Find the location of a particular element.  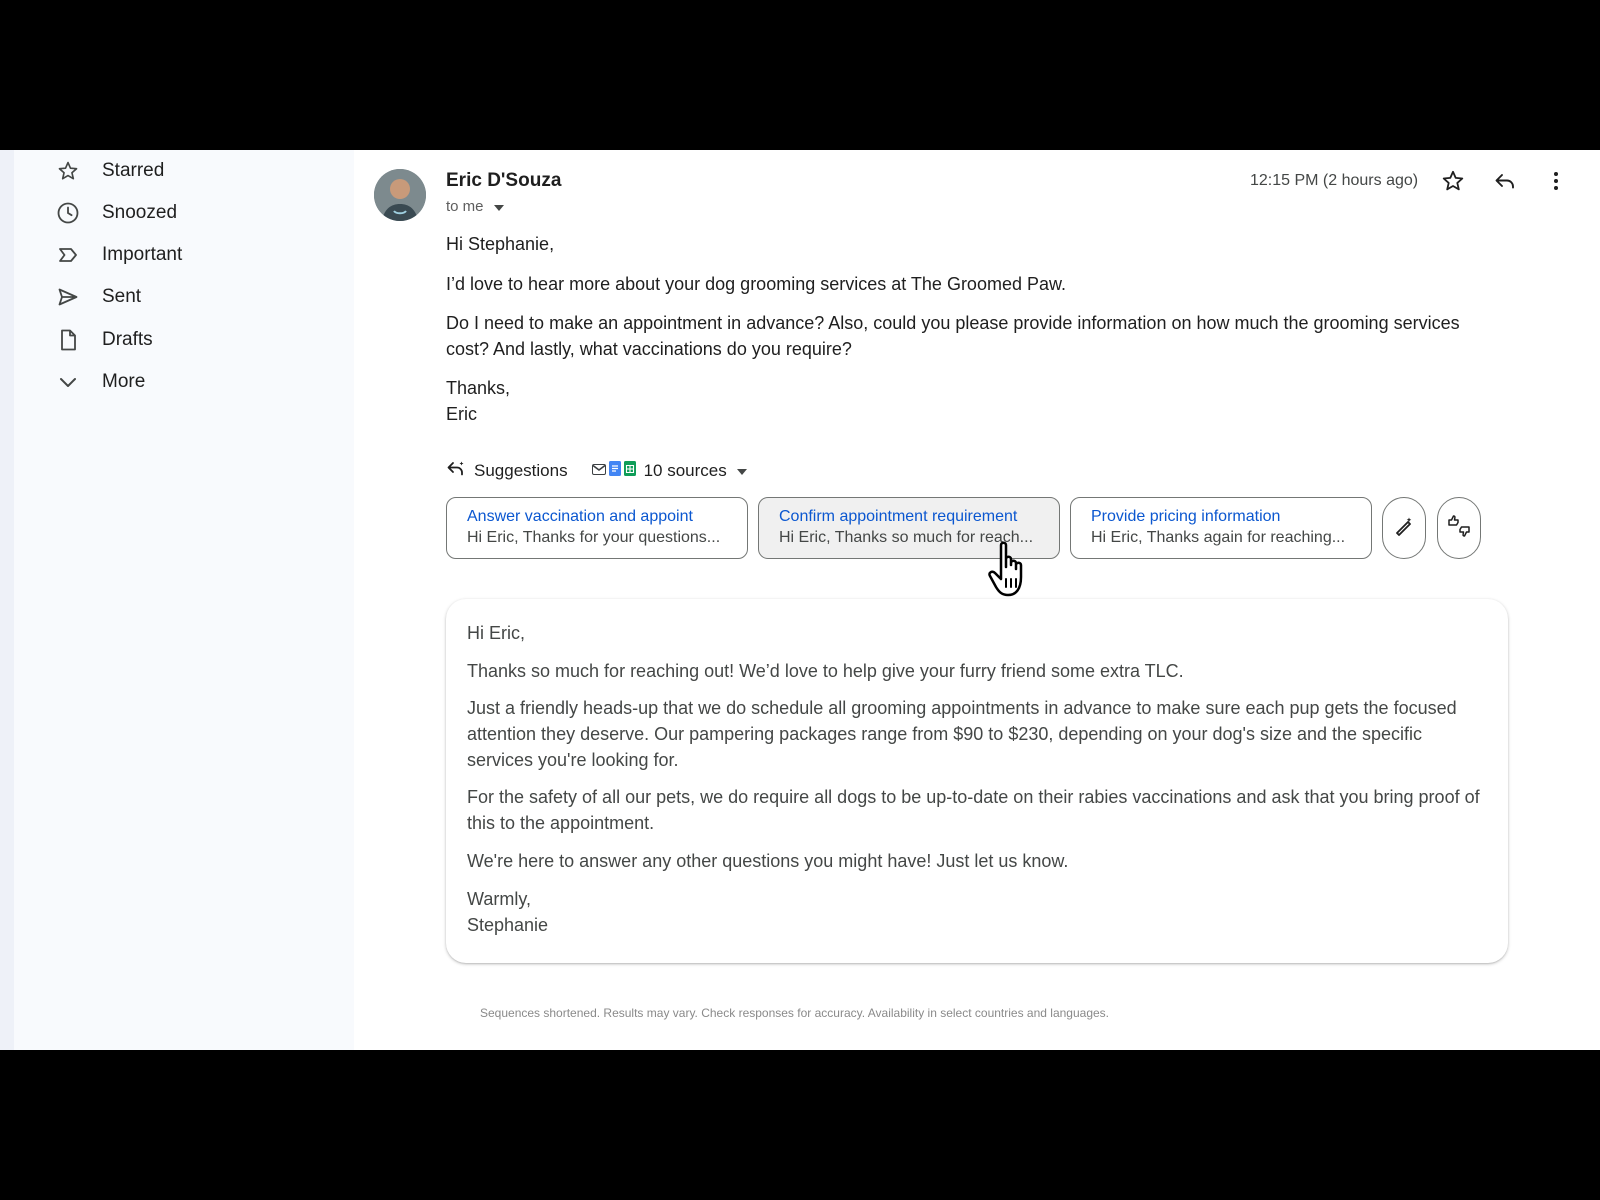

sidebar-item-label: Snoozed is located at coordinates (140, 212).